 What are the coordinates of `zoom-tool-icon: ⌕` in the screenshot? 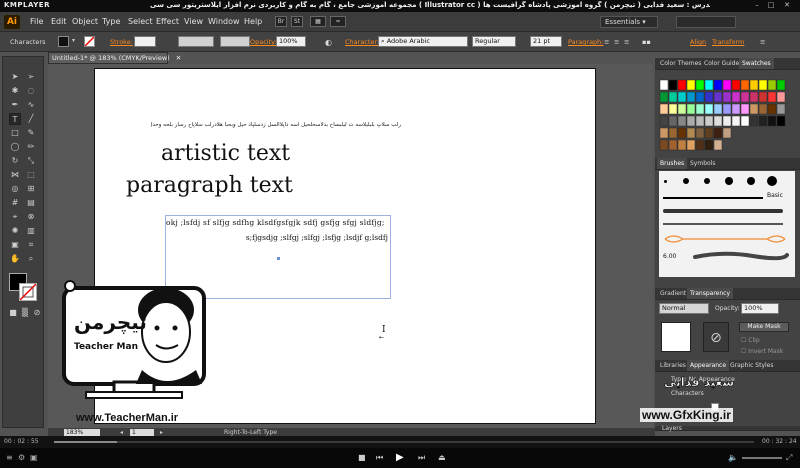 It's located at (31, 259).